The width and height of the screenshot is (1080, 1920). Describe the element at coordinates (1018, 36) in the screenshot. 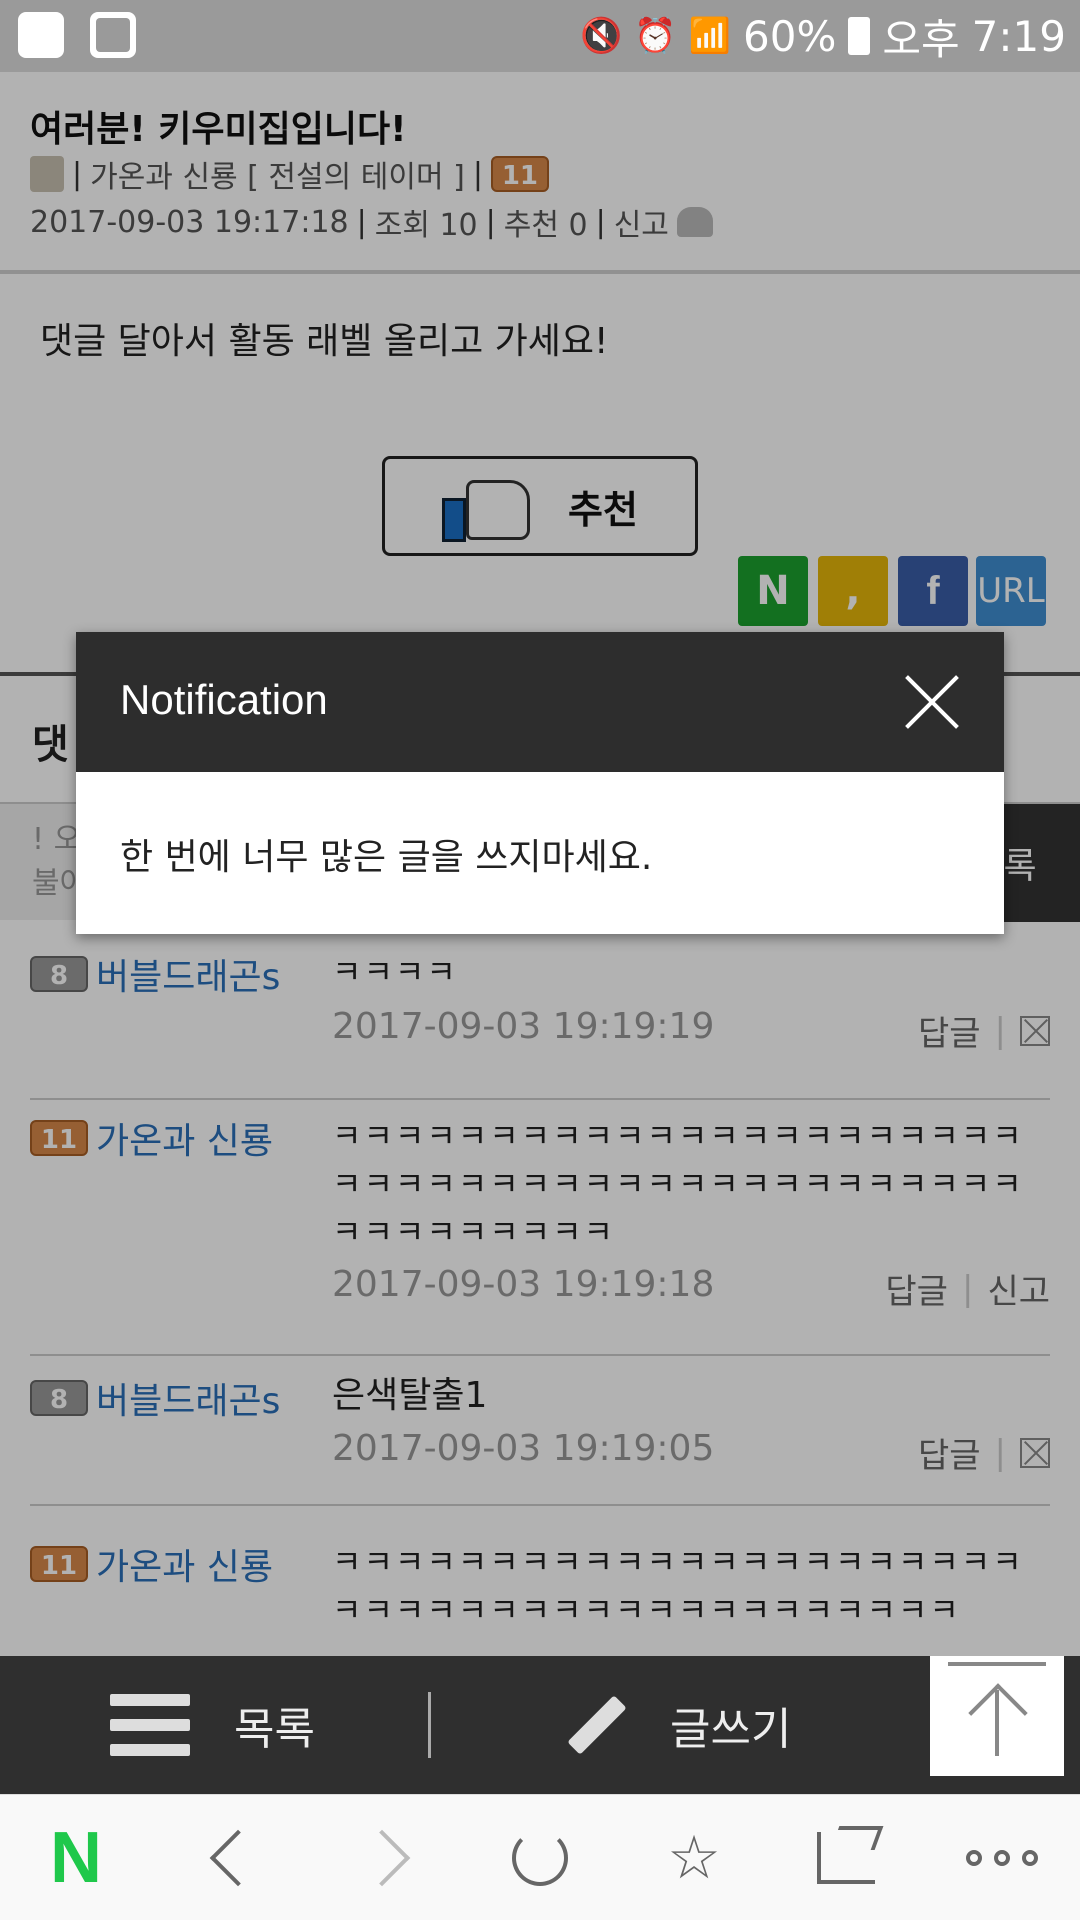

I see `clock: 7:19` at that location.